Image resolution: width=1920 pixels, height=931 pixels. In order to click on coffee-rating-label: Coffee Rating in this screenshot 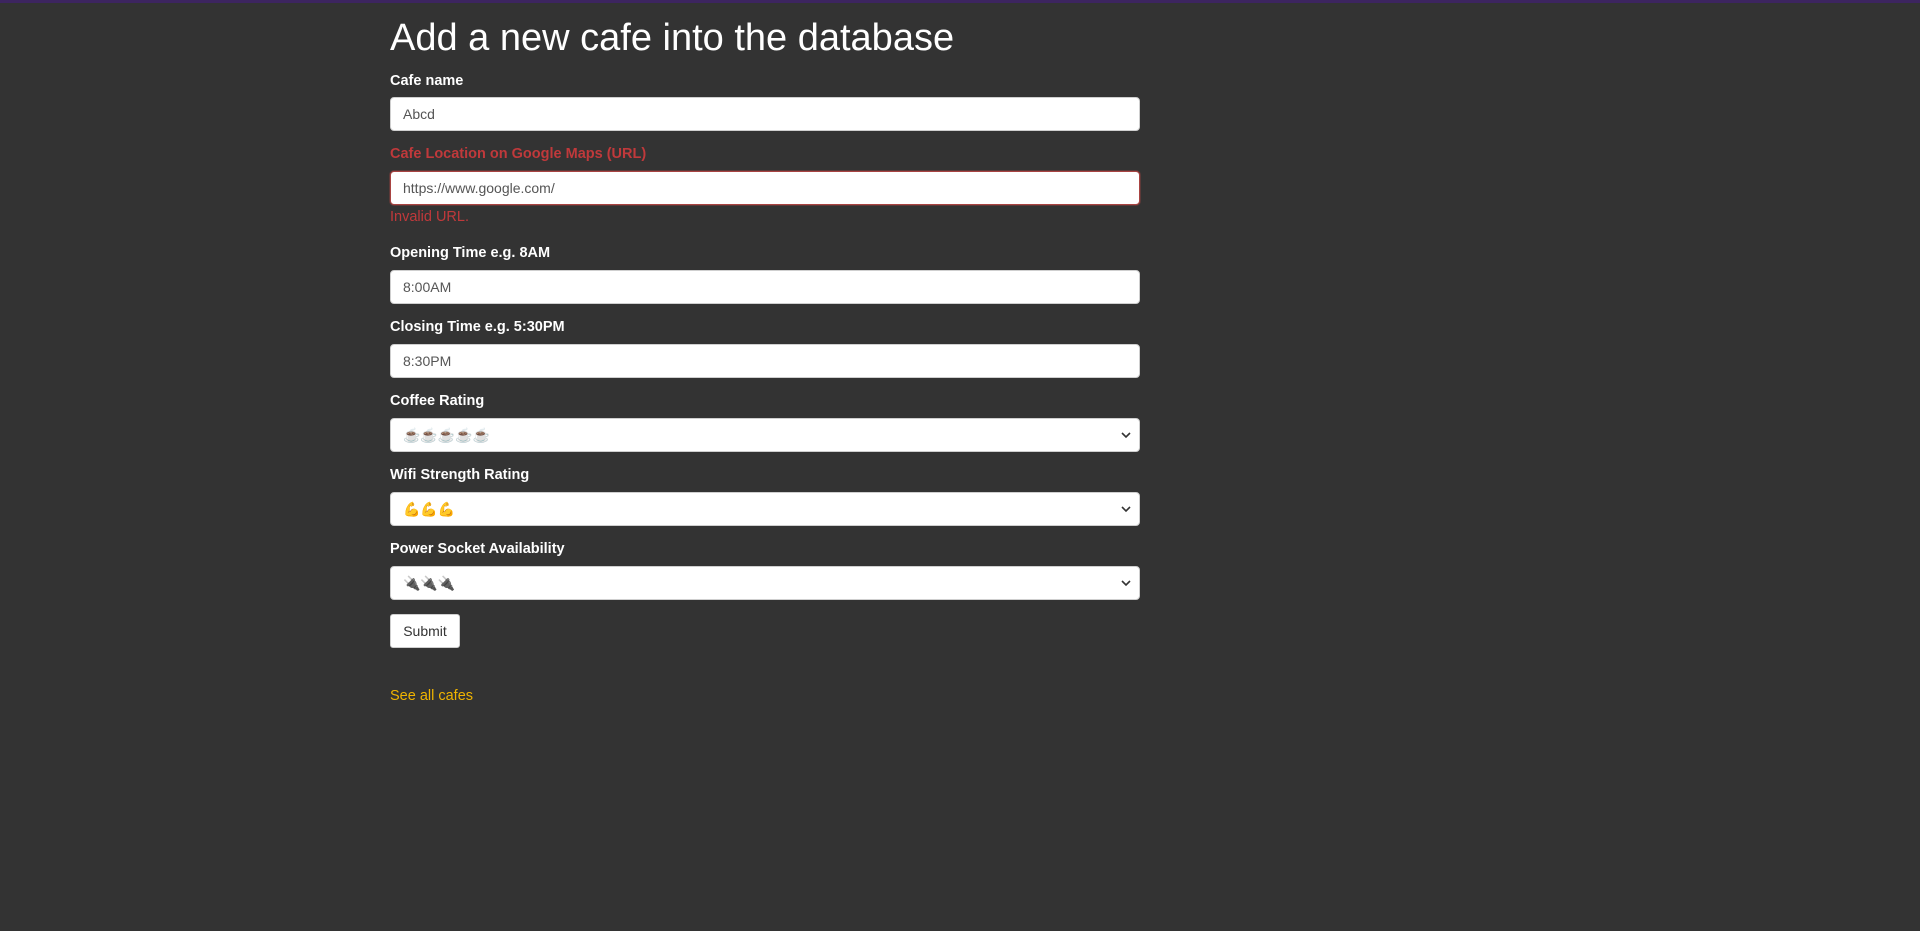, I will do `click(437, 401)`.